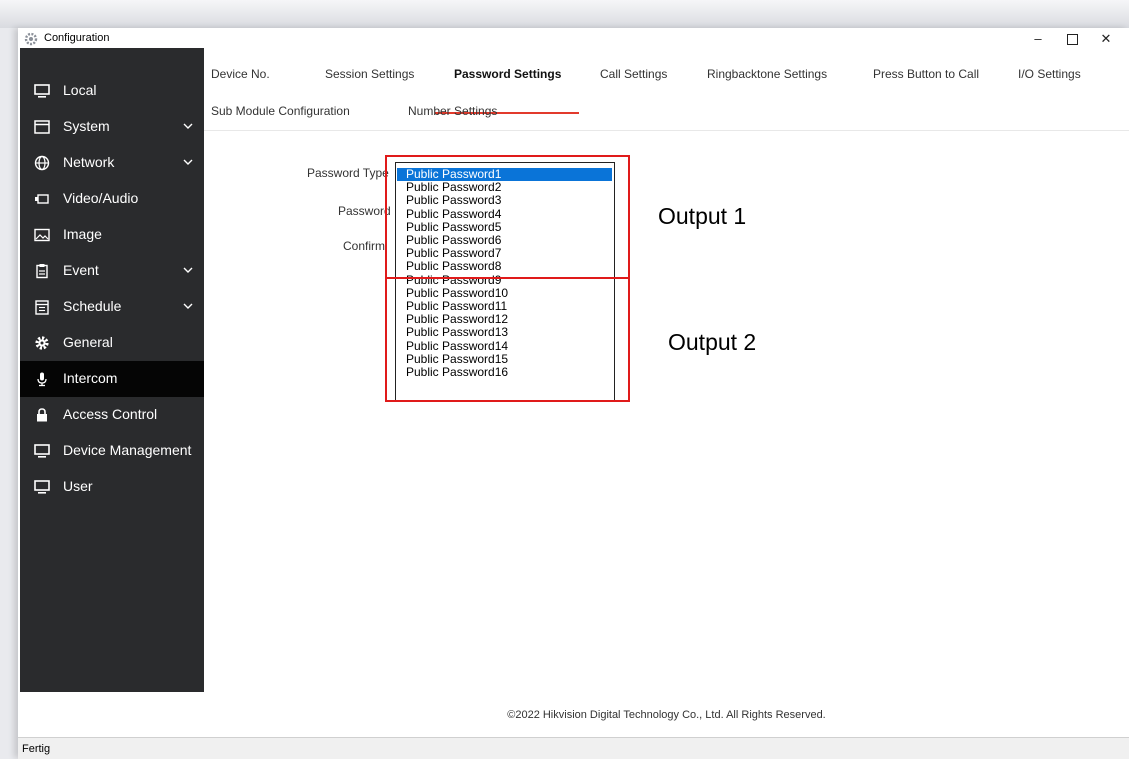 This screenshot has width=1129, height=759. I want to click on sidebar-item-network: Network, so click(112, 163).